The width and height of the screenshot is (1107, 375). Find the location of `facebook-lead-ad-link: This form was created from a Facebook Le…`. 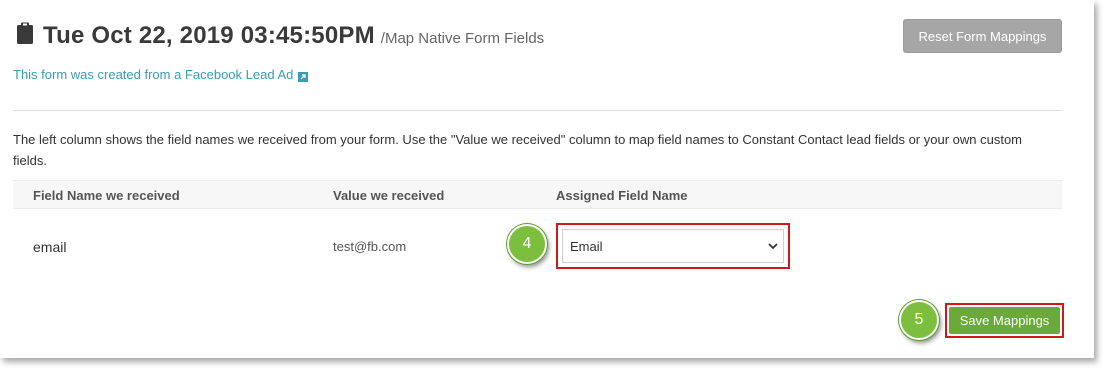

facebook-lead-ad-link: This form was created from a Facebook Le… is located at coordinates (161, 74).